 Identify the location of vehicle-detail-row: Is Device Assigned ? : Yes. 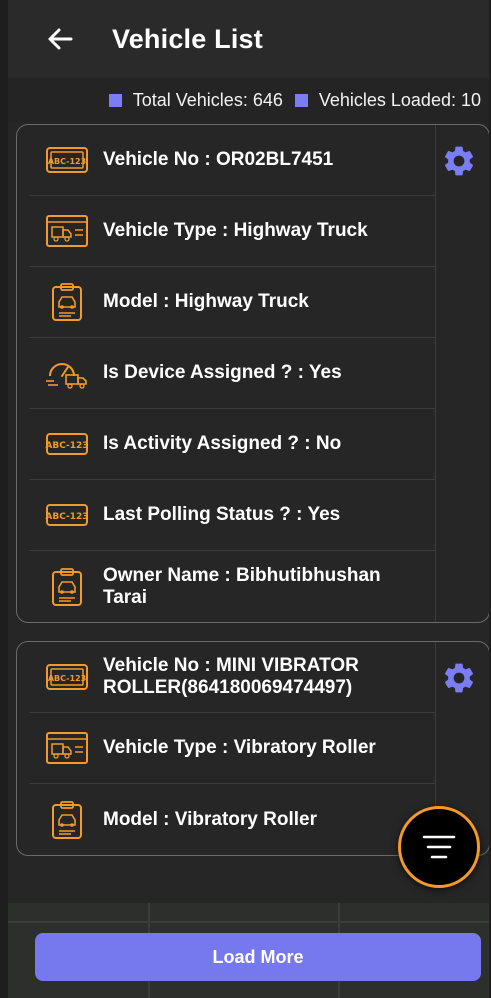
(232, 373).